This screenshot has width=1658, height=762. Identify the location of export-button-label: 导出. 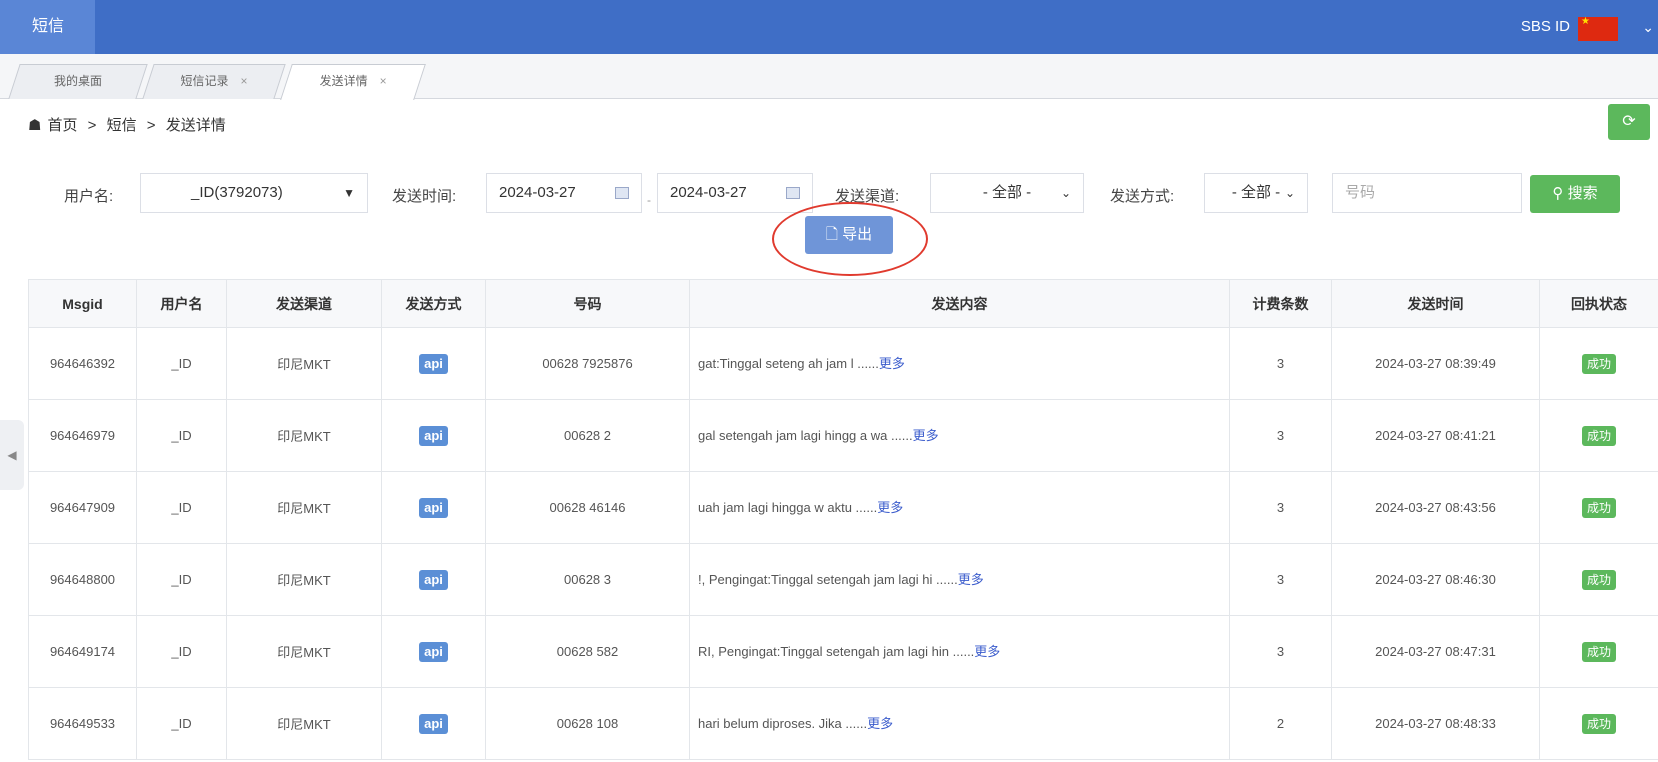
(857, 234).